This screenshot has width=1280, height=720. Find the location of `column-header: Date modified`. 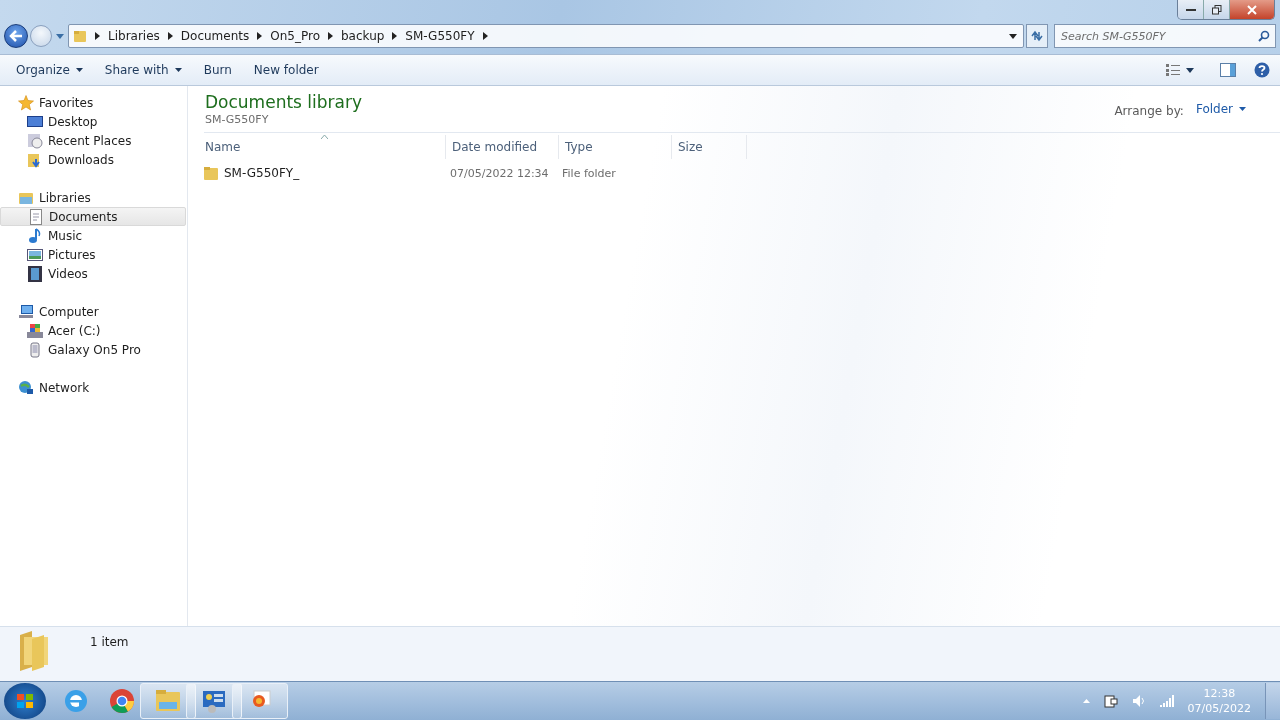

column-header: Date modified is located at coordinates (502, 147).